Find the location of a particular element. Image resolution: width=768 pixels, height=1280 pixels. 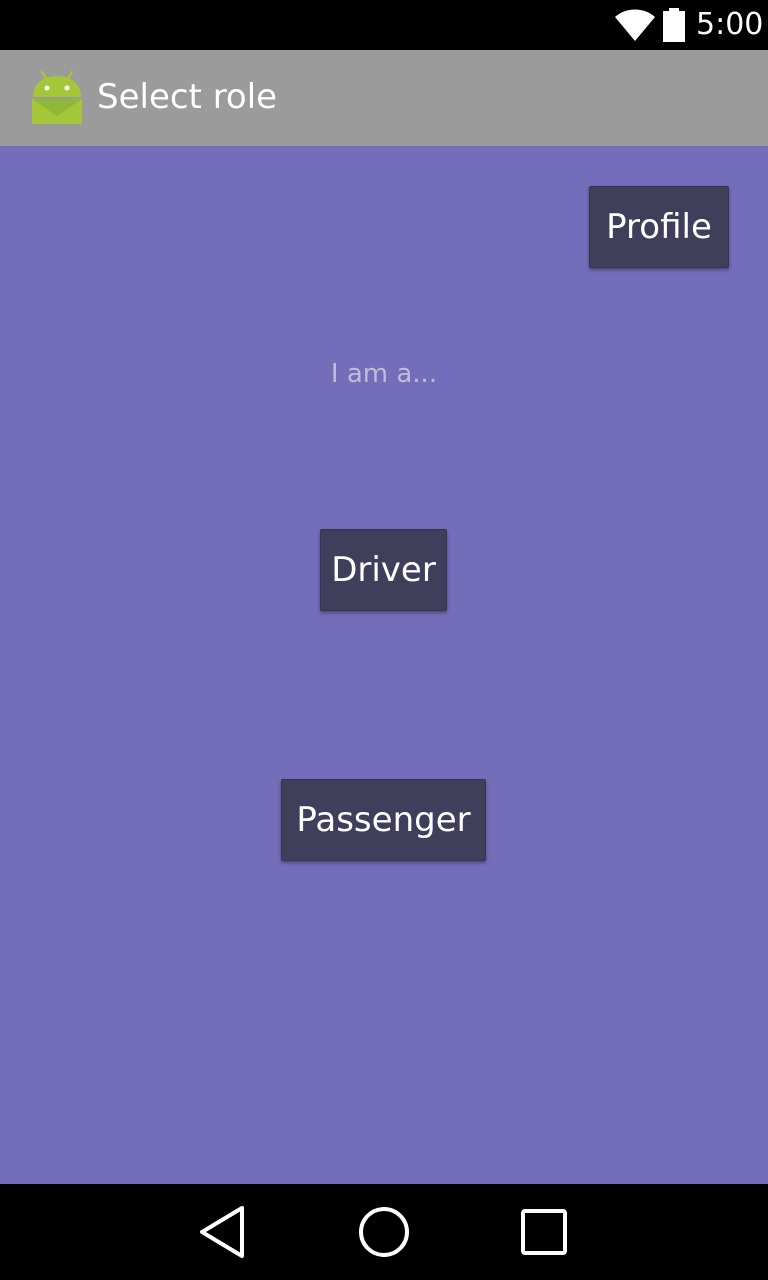

action-bar: Select role is located at coordinates (384, 98).